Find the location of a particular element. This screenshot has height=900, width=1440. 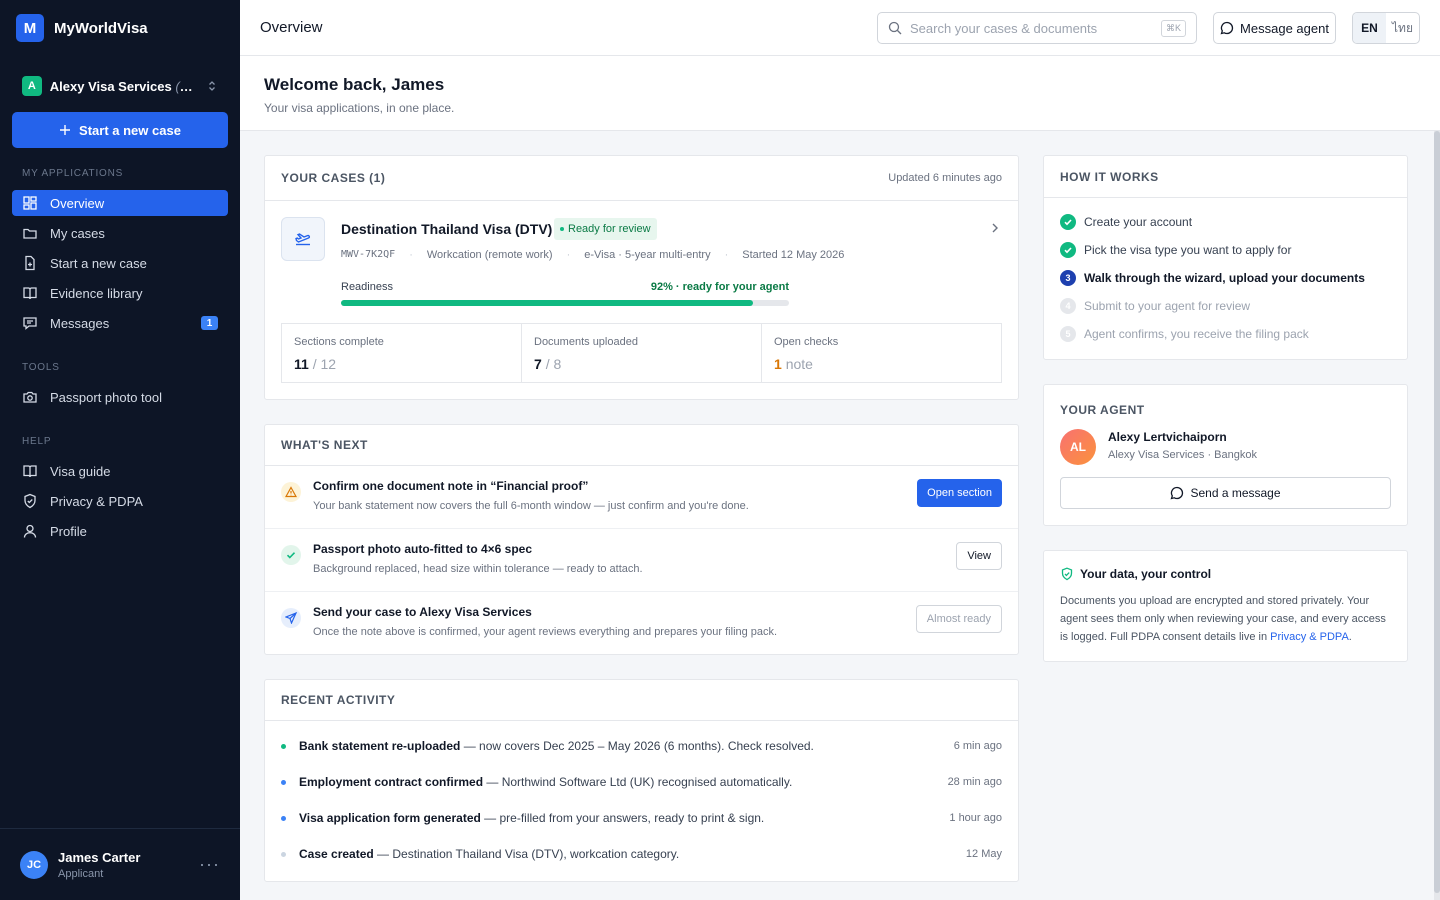

sidebar-item-my-cases: My cases is located at coordinates (120, 233).